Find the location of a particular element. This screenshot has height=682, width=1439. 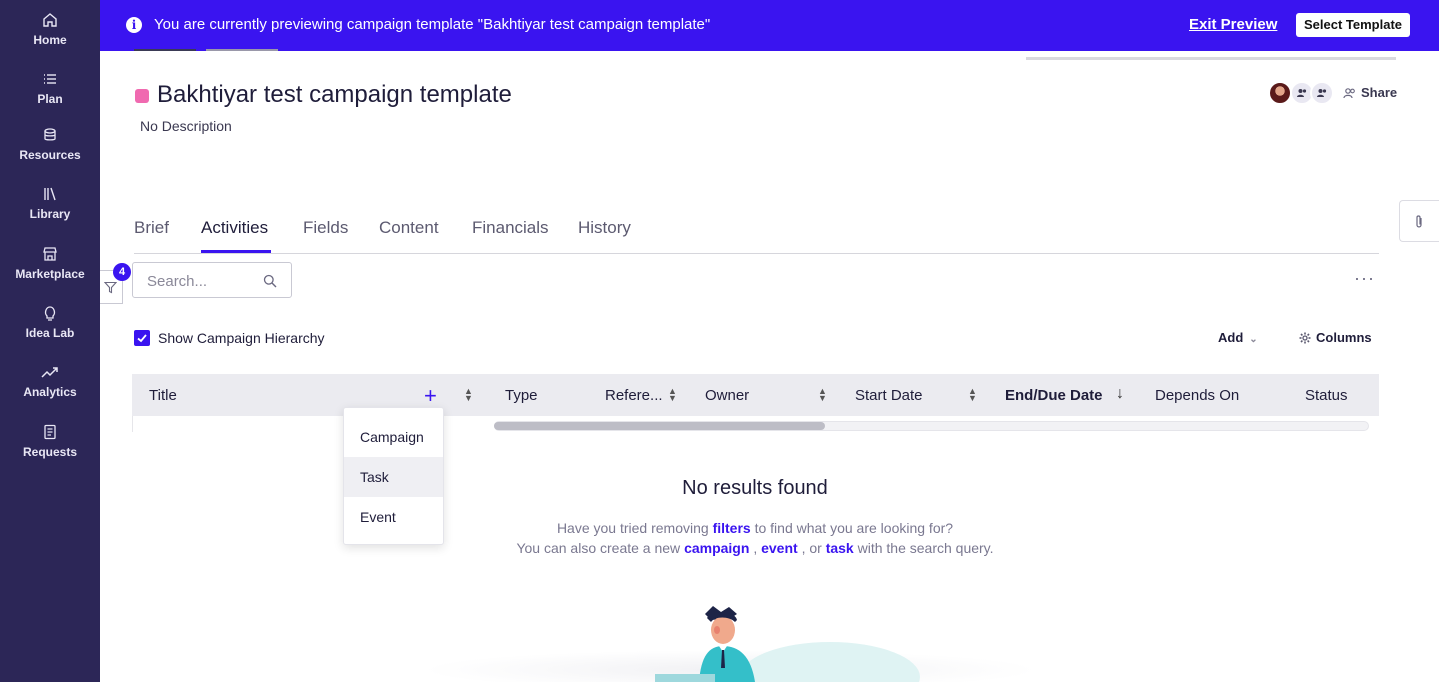

menu-item-campaign: Campaign is located at coordinates (393, 437).